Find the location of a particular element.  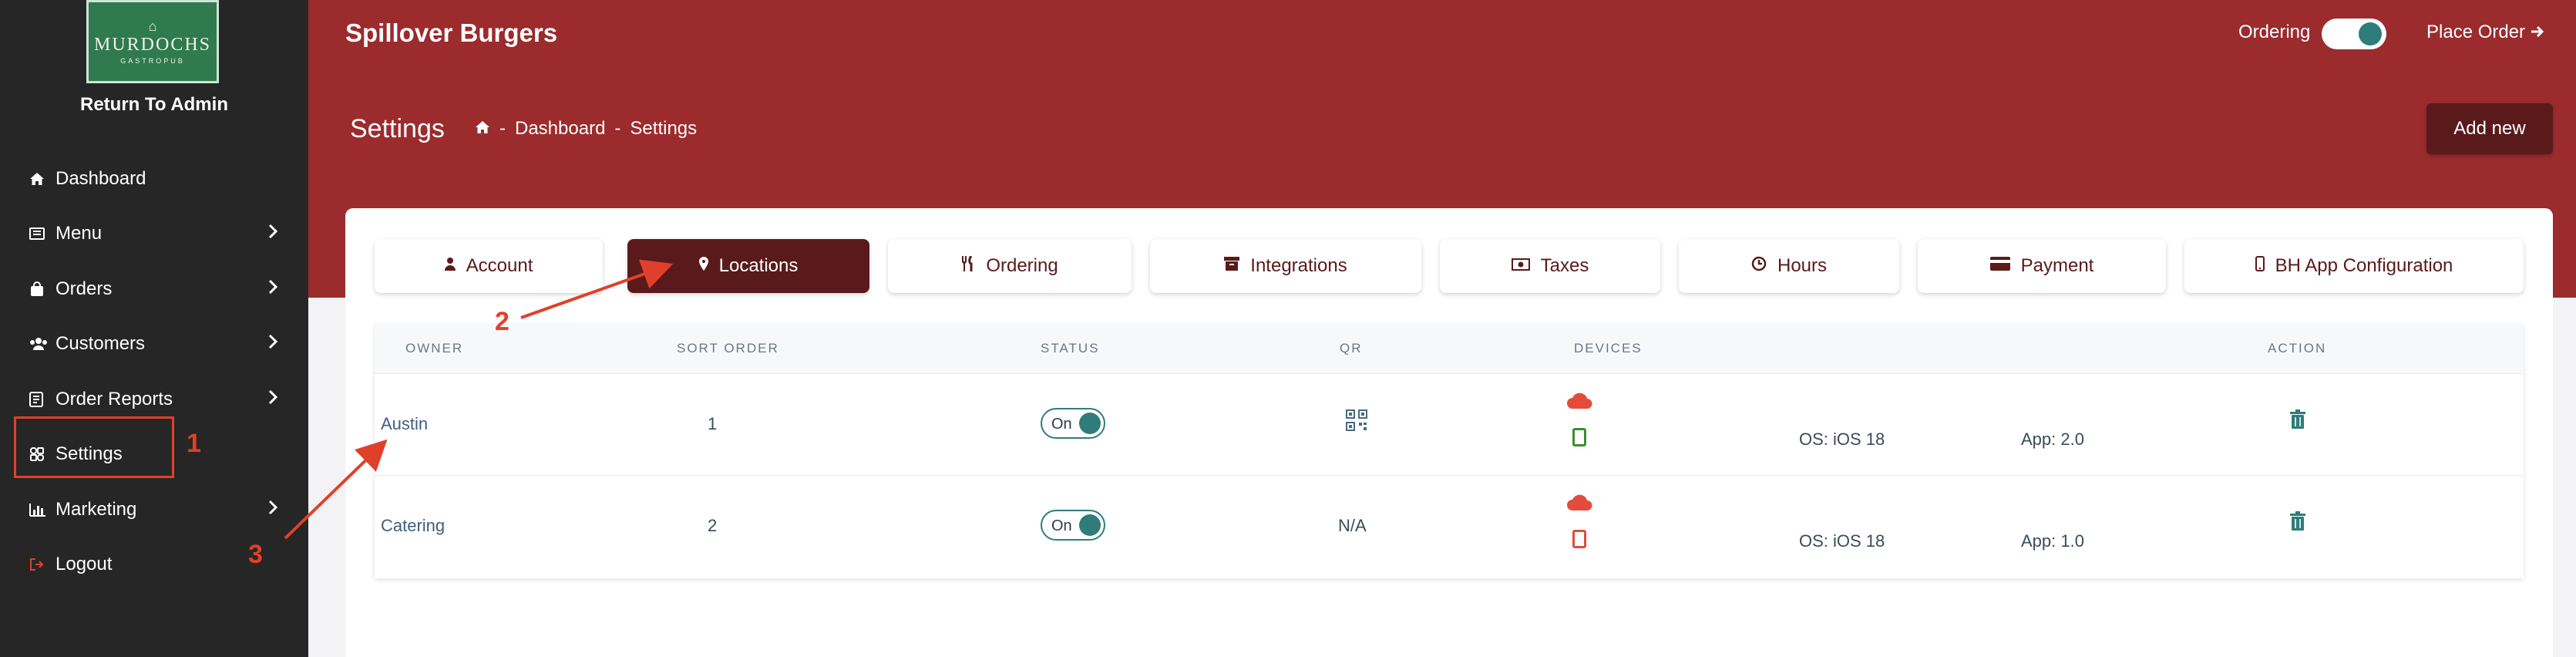

annotation-arrows is located at coordinates (479, 399).